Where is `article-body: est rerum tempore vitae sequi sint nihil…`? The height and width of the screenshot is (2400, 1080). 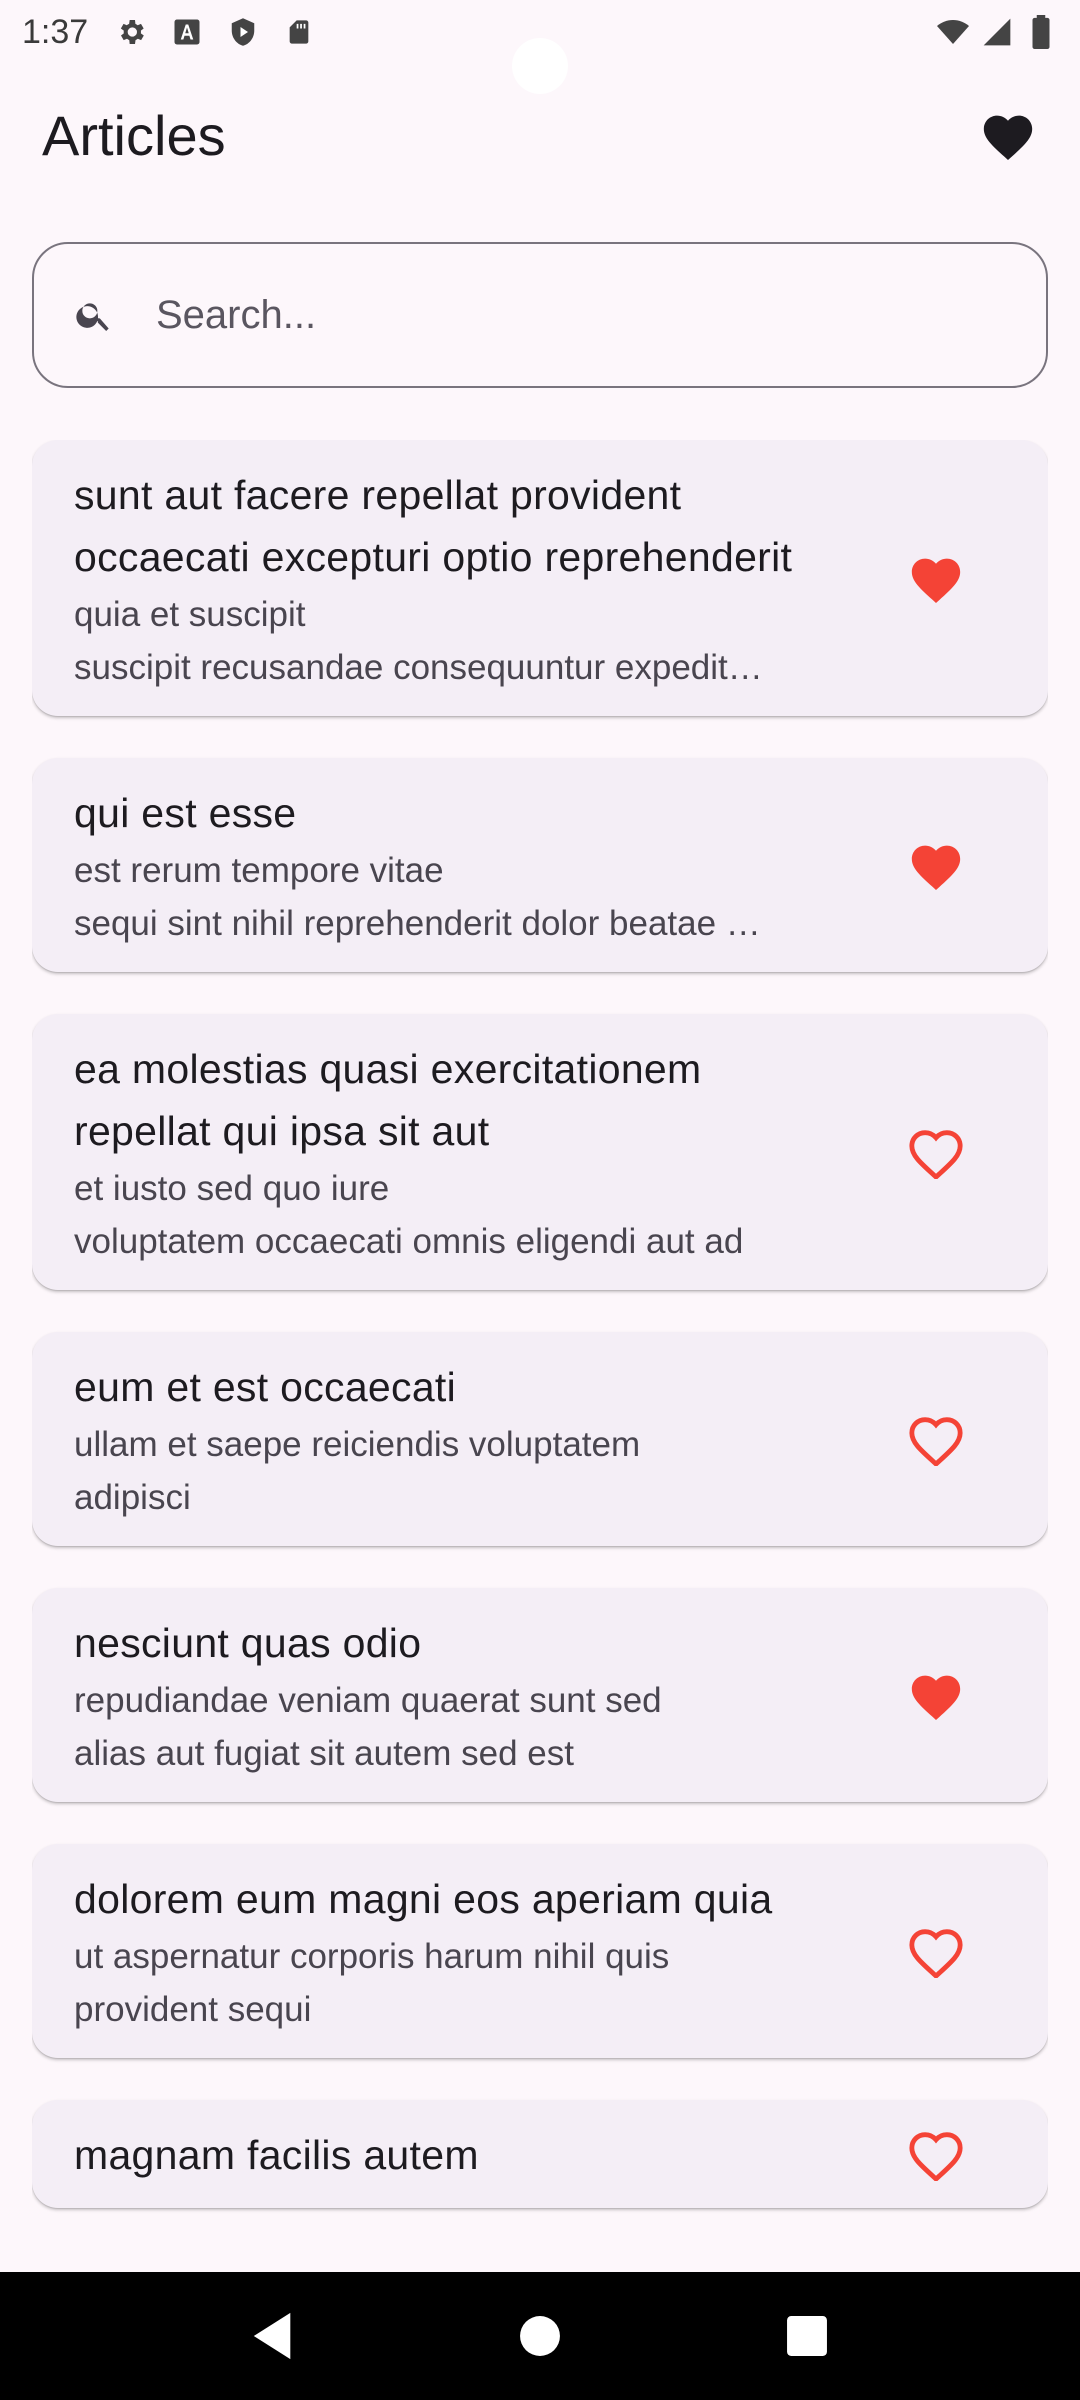
article-body: est rerum tempore vitae sequi sint nihil… is located at coordinates (417, 897).